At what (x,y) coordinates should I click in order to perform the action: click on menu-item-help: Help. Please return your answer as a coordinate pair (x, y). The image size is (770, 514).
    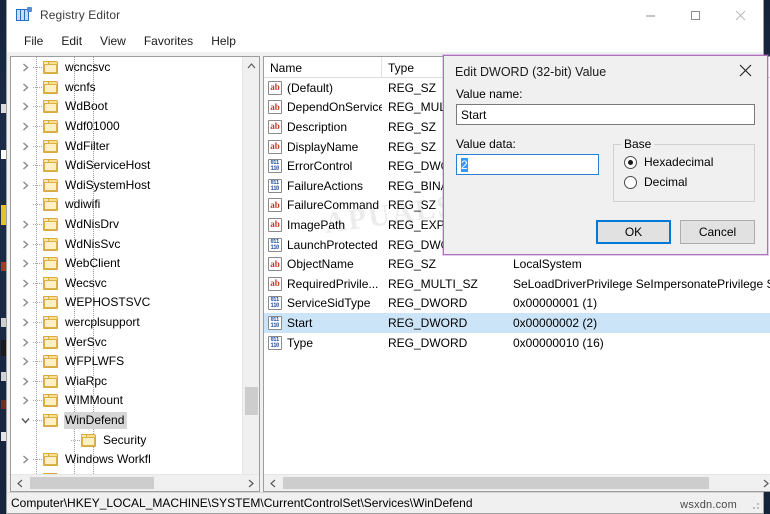
    Looking at the image, I should click on (223, 41).